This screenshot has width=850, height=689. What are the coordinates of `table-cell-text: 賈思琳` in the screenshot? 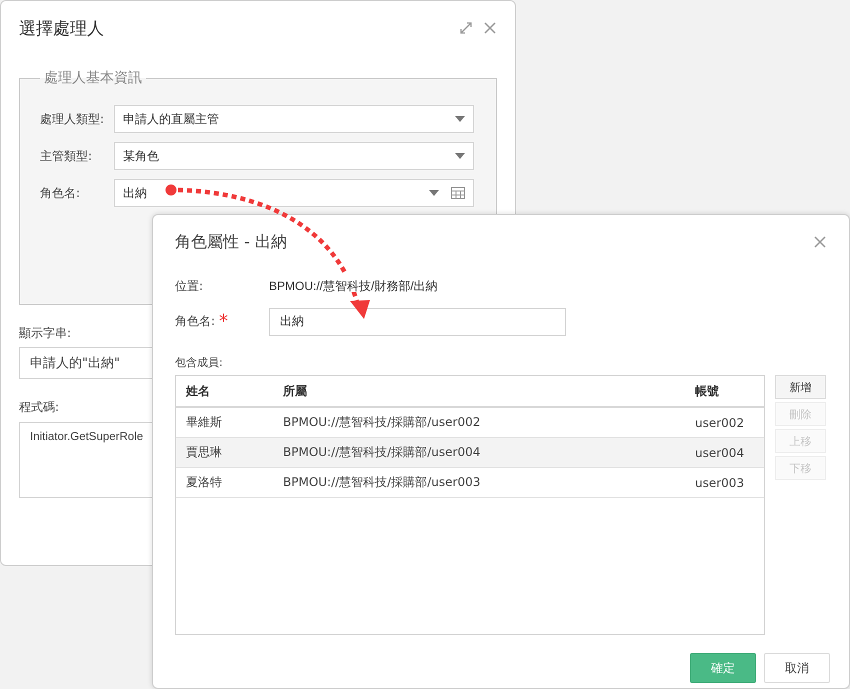 It's located at (204, 452).